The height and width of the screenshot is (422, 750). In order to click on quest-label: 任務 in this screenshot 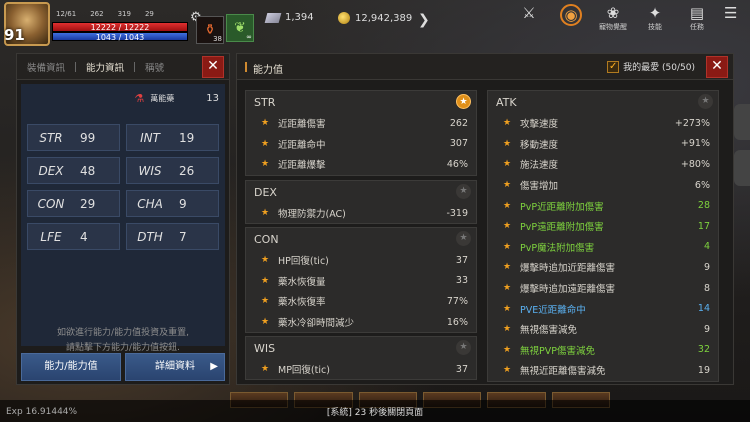, I will do `click(697, 27)`.